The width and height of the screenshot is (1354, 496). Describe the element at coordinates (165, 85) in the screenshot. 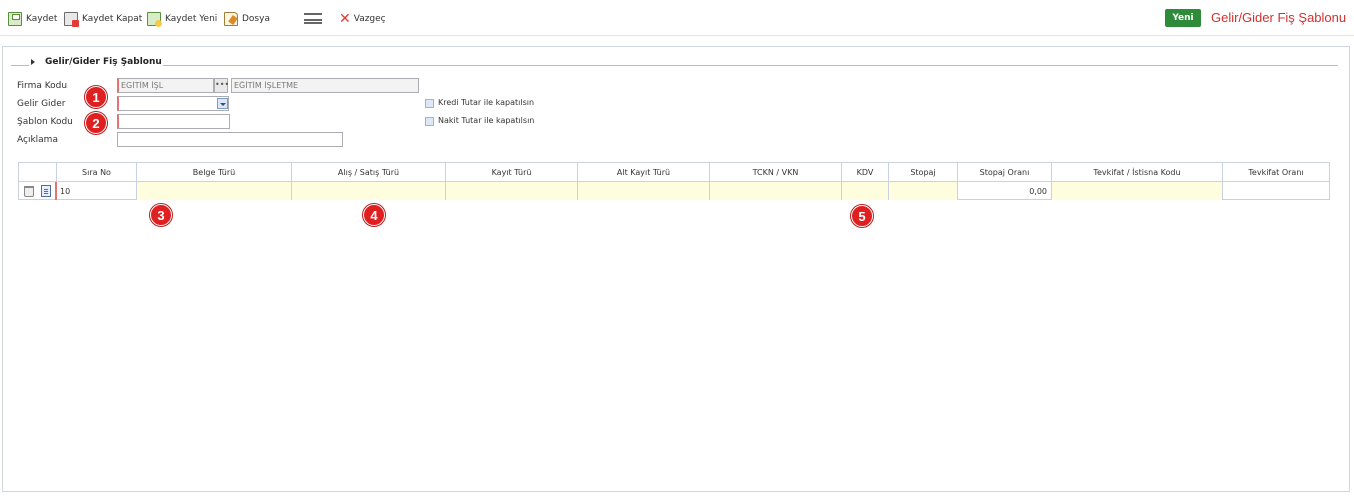

I see `firma-kodu-input` at that location.